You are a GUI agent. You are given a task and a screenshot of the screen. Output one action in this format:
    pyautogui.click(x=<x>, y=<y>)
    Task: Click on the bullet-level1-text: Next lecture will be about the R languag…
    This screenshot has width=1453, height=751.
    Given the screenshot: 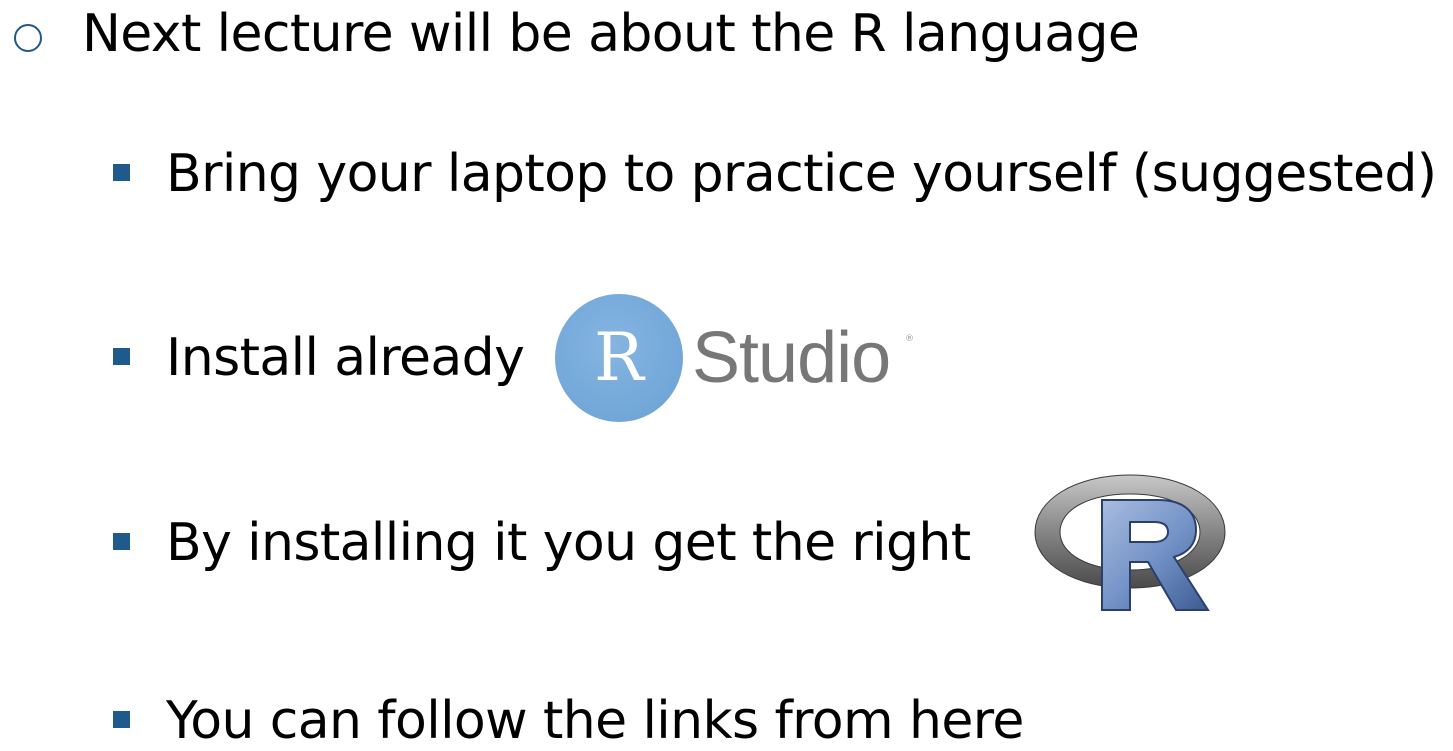 What is the action you would take?
    pyautogui.click(x=611, y=34)
    